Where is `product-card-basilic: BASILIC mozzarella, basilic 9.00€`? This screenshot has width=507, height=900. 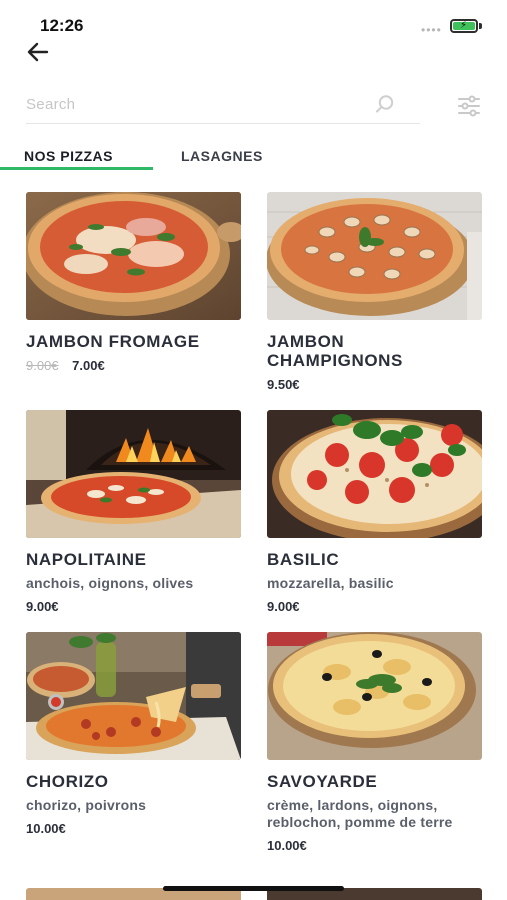
product-card-basilic: BASILIC mozzarella, basilic 9.00€ is located at coordinates (374, 512).